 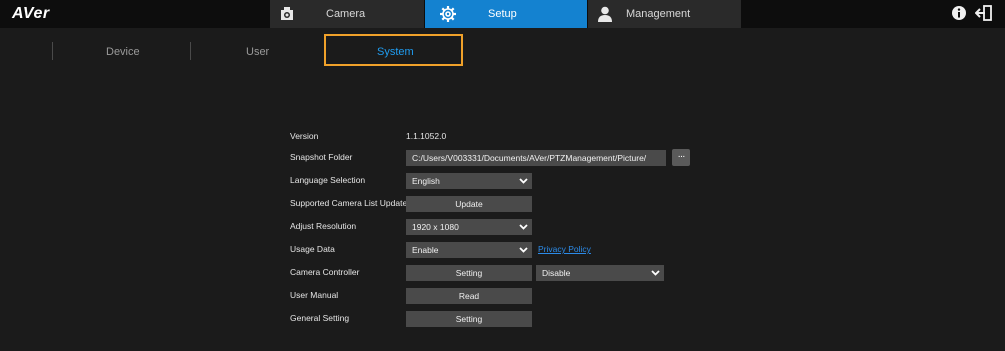 I want to click on general-row: General Setting Setting, so click(x=500, y=319).